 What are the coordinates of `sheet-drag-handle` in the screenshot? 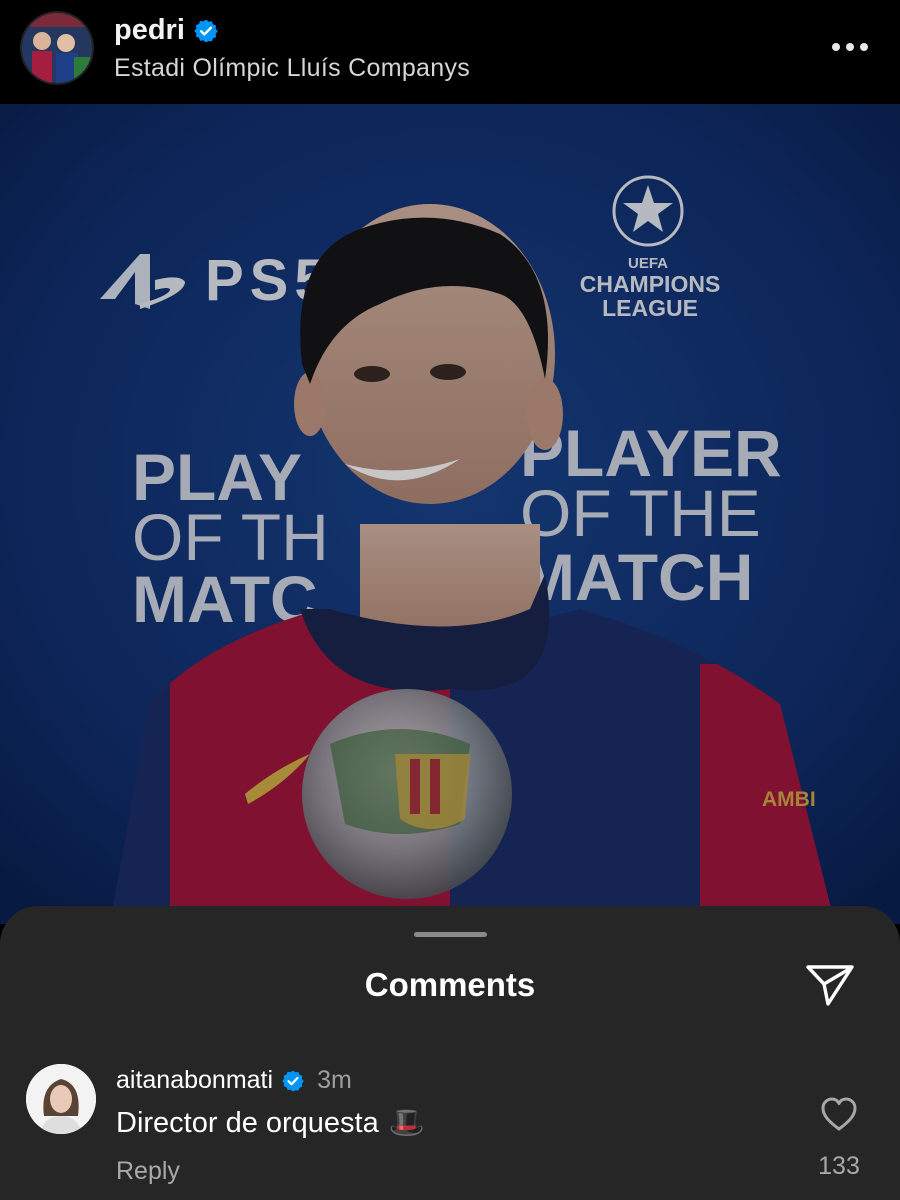 It's located at (450, 934).